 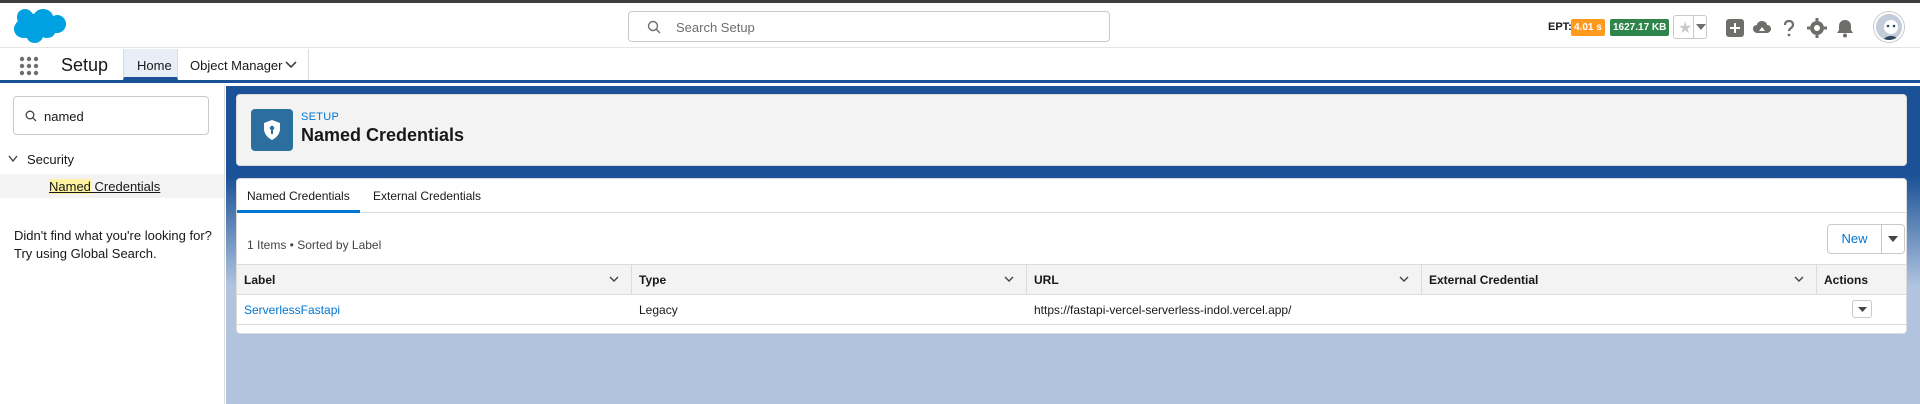 I want to click on column-header-actions: Actions, so click(x=1862, y=279).